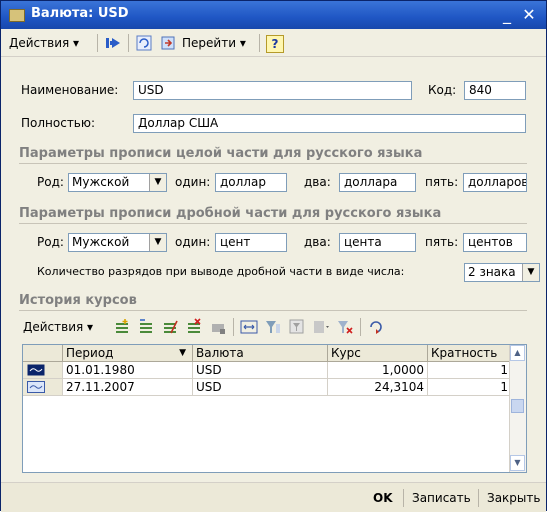 Image resolution: width=547 pixels, height=512 pixels. Describe the element at coordinates (50, 182) in the screenshot. I see `integer-gender-label: Род:` at that location.